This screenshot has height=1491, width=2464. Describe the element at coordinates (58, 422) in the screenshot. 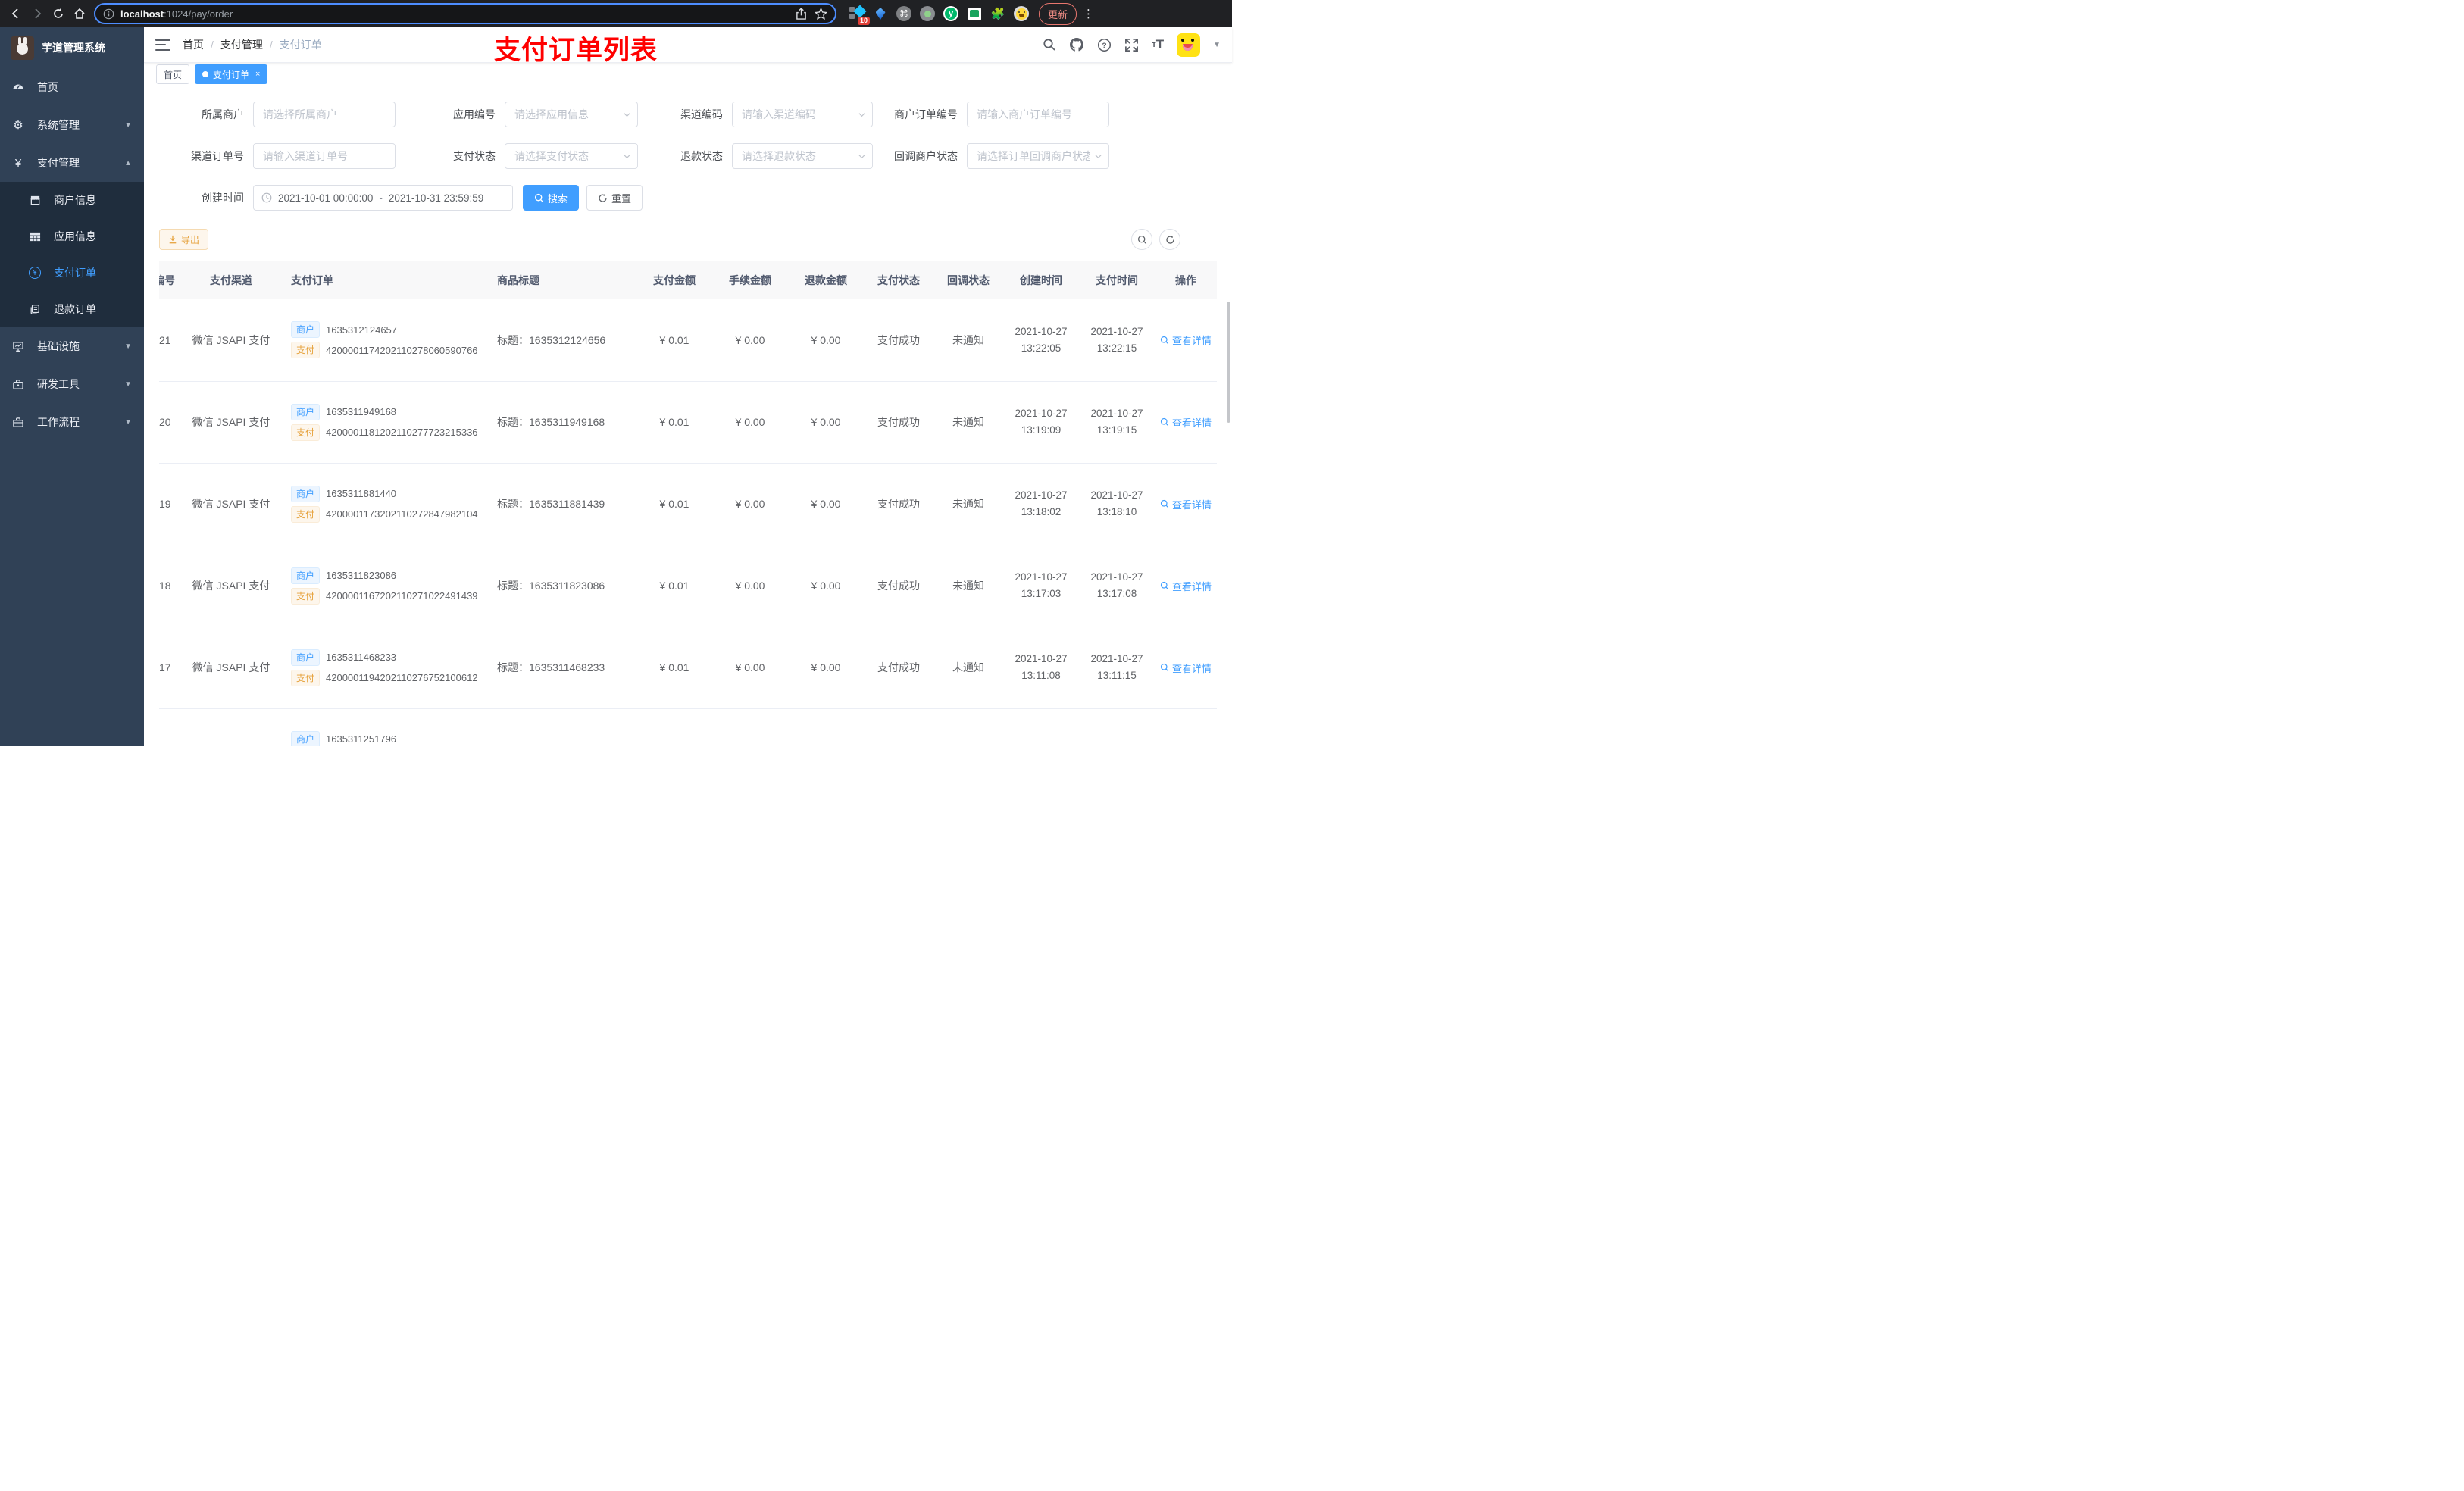

I see `sidebar-item-label: 工作流程` at that location.